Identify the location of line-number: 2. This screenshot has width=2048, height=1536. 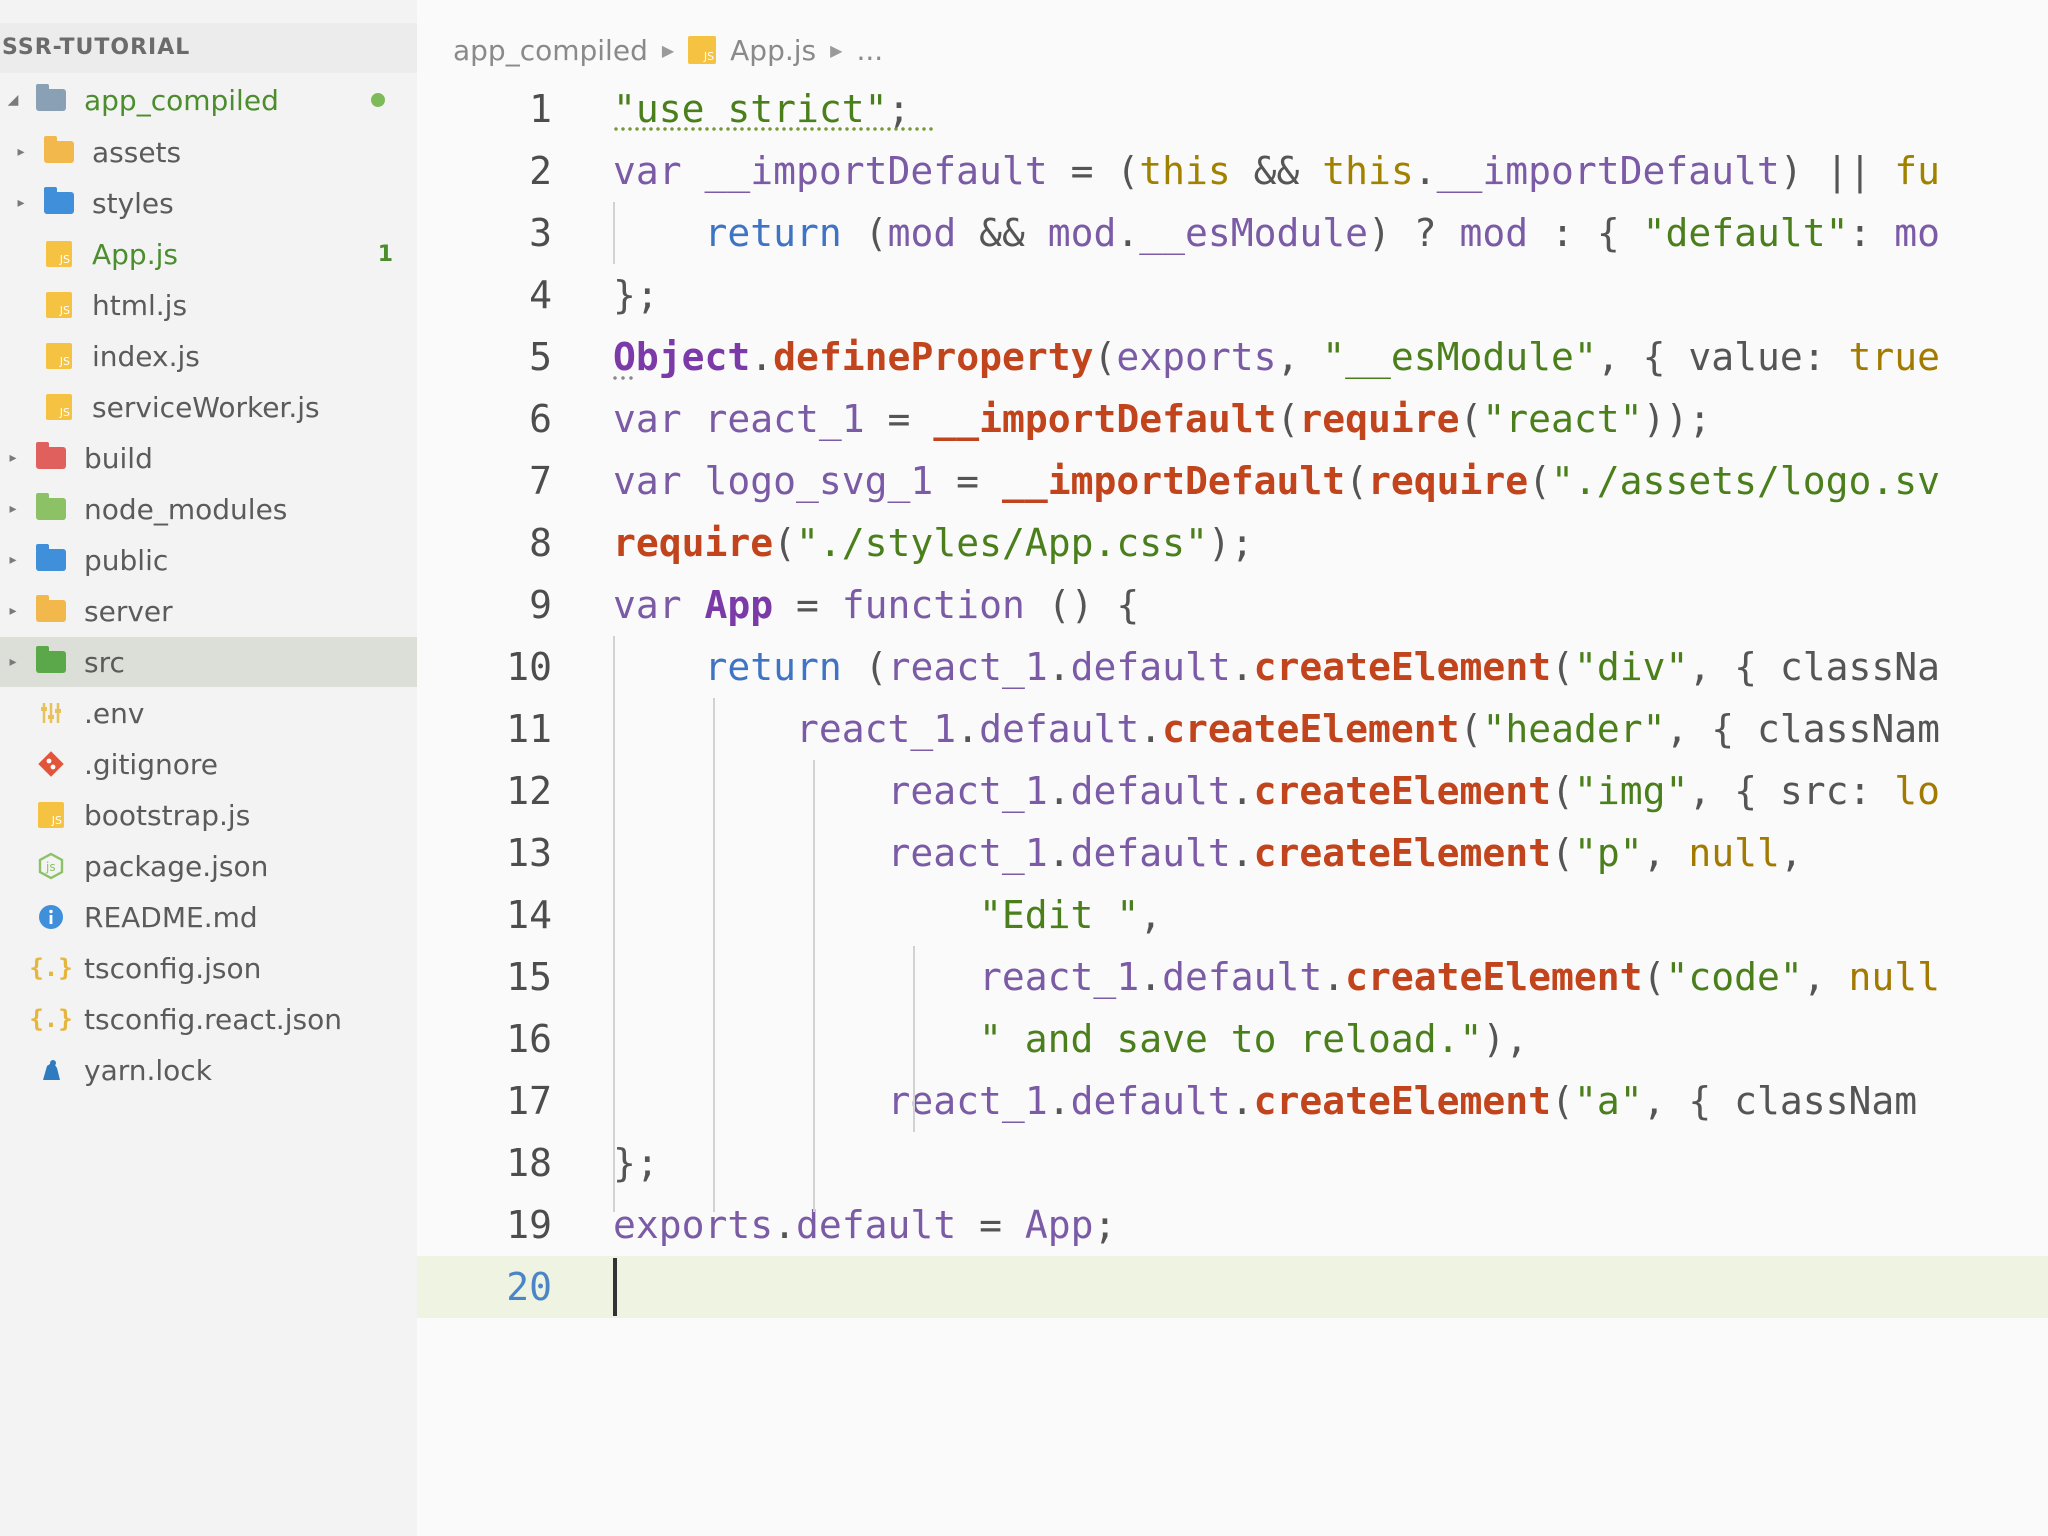
(540, 171).